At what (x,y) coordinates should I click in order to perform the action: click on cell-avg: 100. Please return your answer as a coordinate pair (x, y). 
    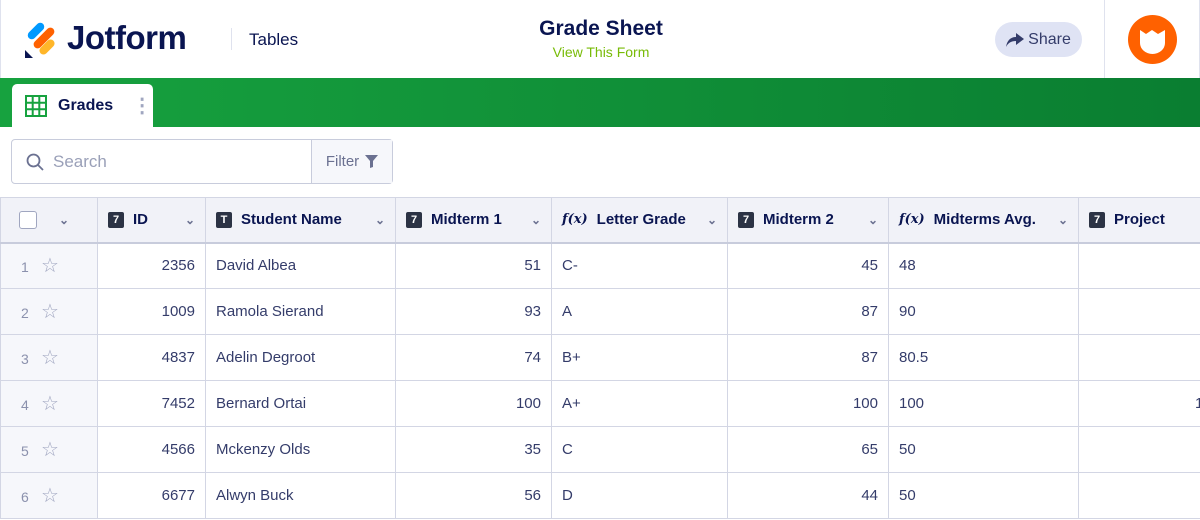
    Looking at the image, I should click on (983, 403).